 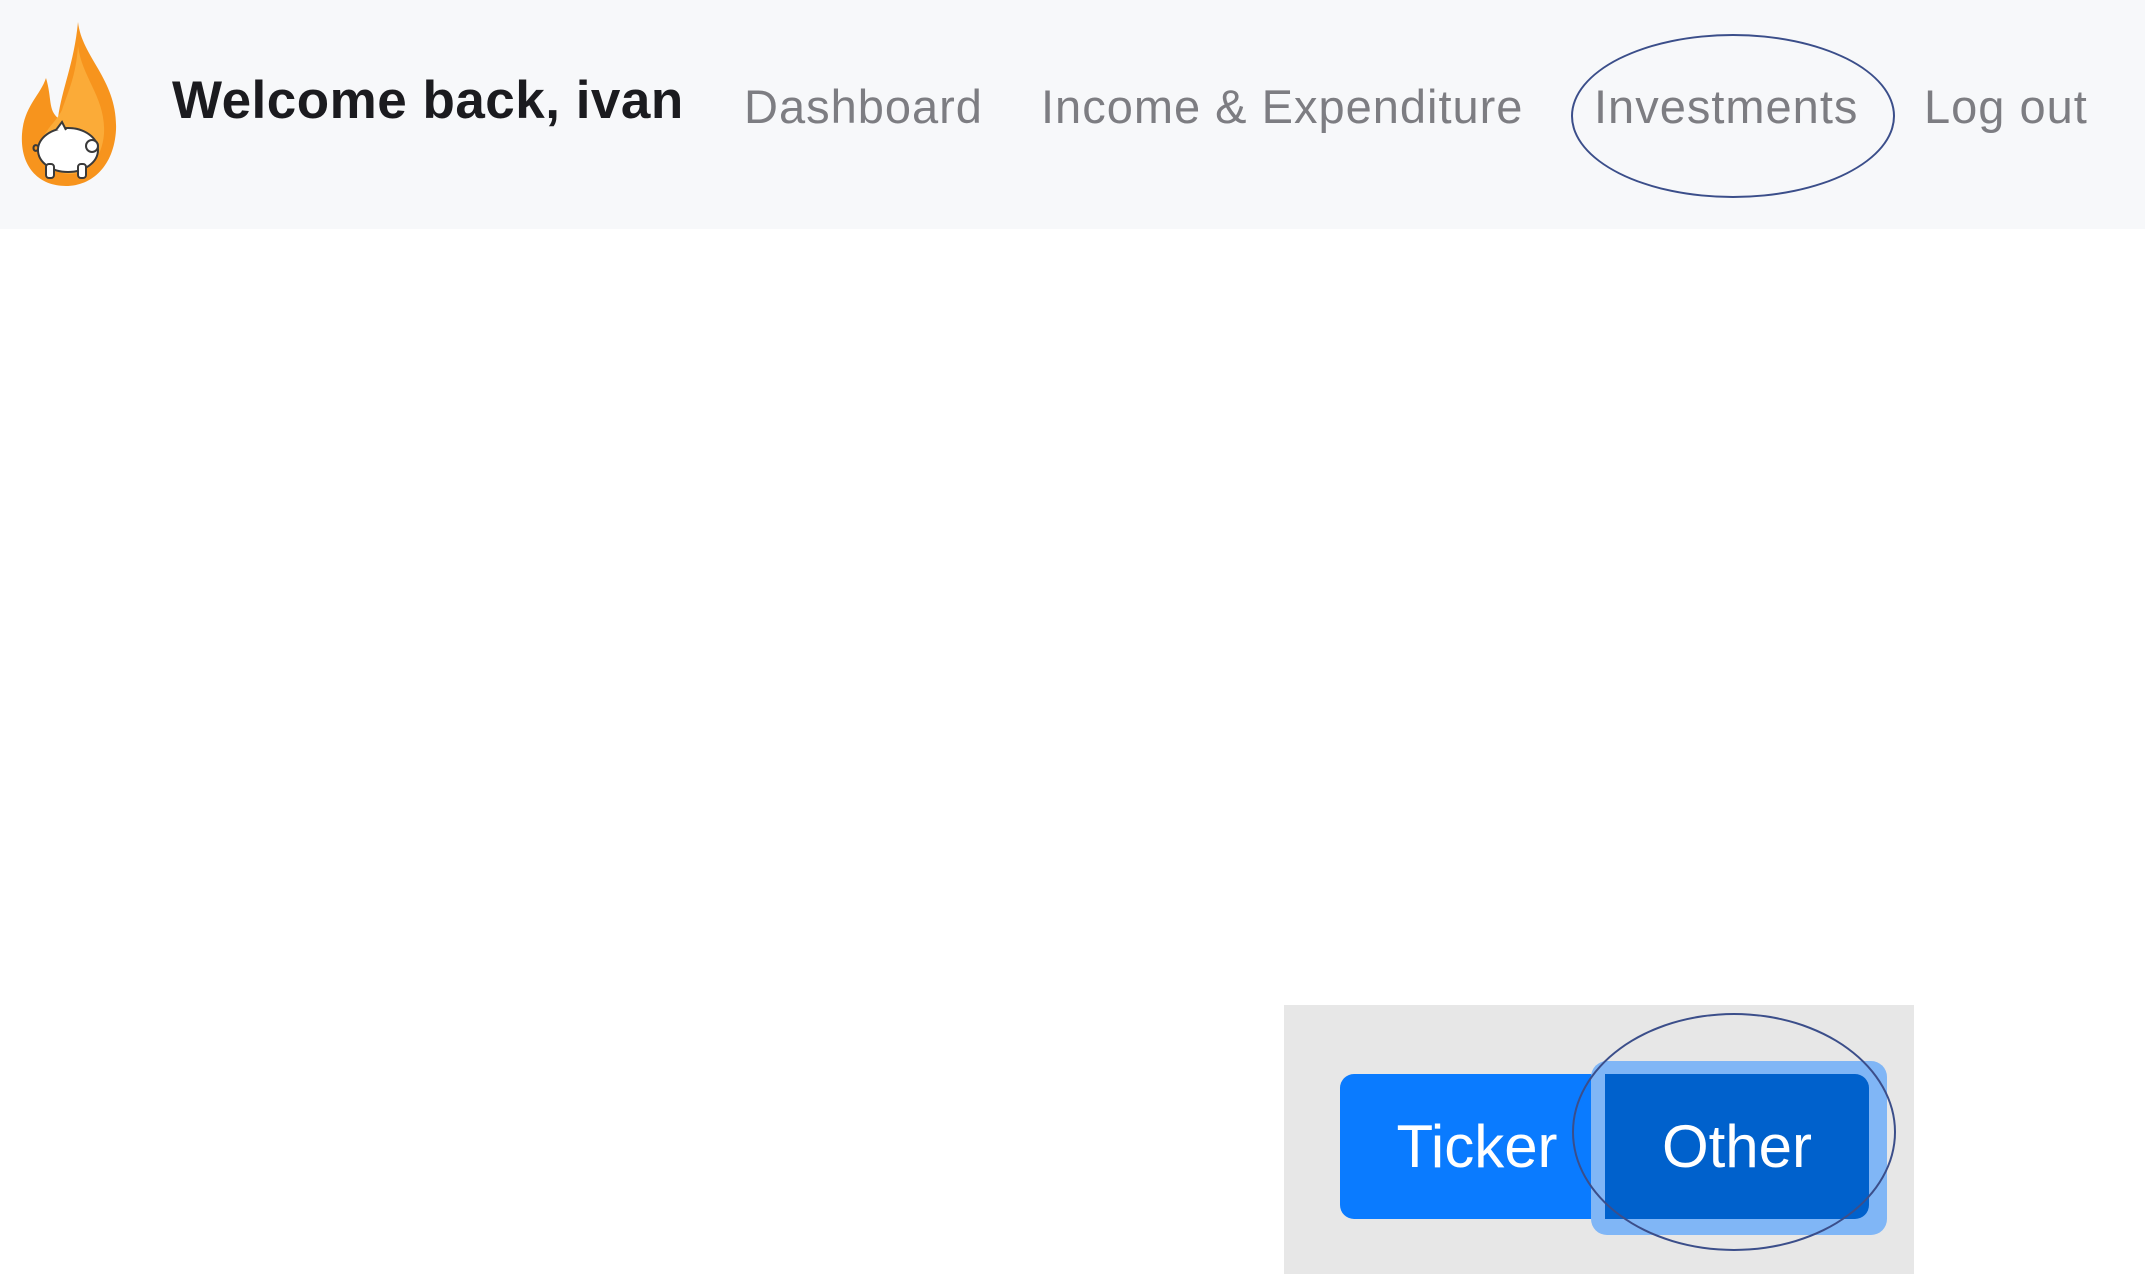 What do you see at coordinates (1726, 106) in the screenshot?
I see `nav-link-investments: Investments` at bounding box center [1726, 106].